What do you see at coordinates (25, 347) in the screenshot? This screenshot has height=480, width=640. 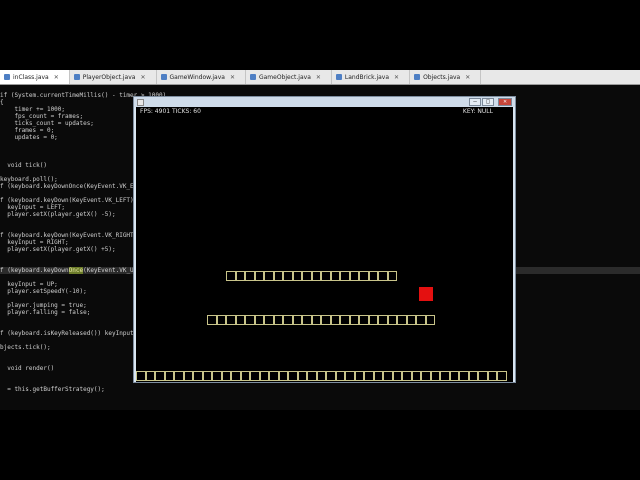 I see `code-line: bjects.tick();` at bounding box center [25, 347].